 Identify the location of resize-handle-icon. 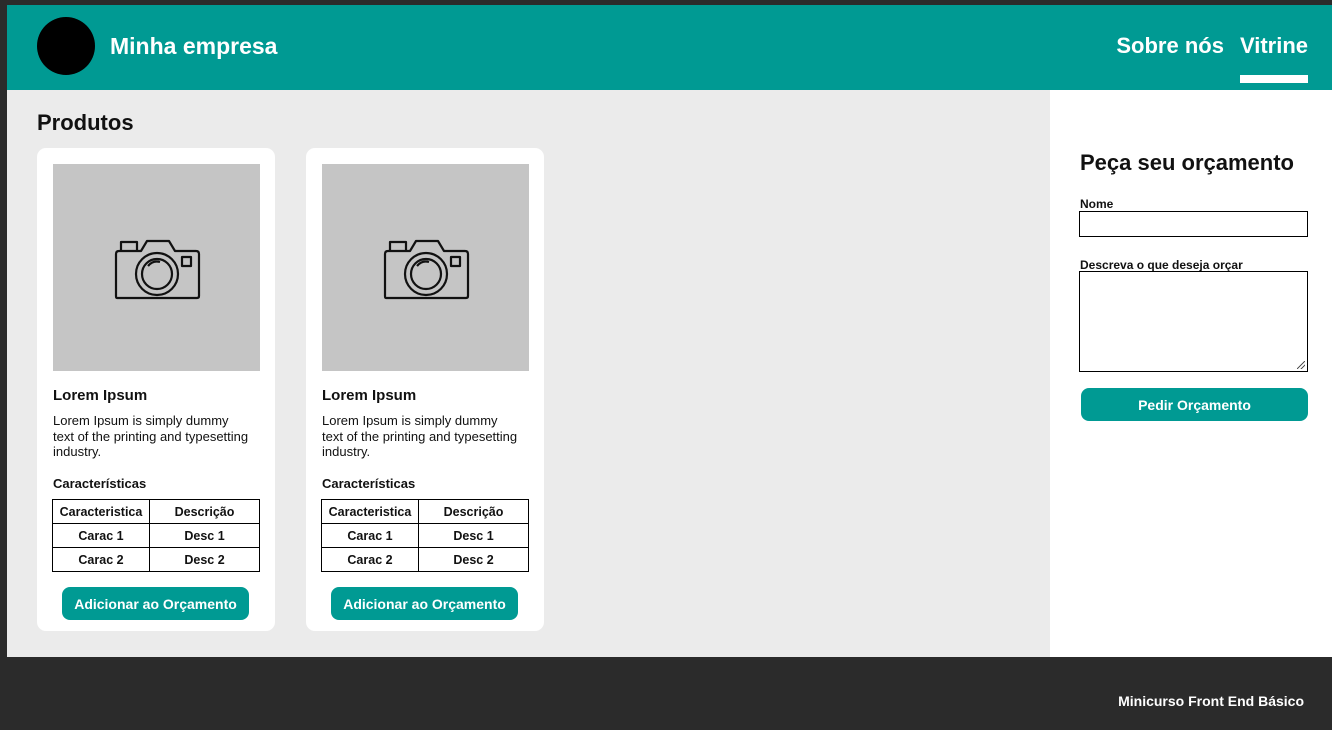
(1301, 365).